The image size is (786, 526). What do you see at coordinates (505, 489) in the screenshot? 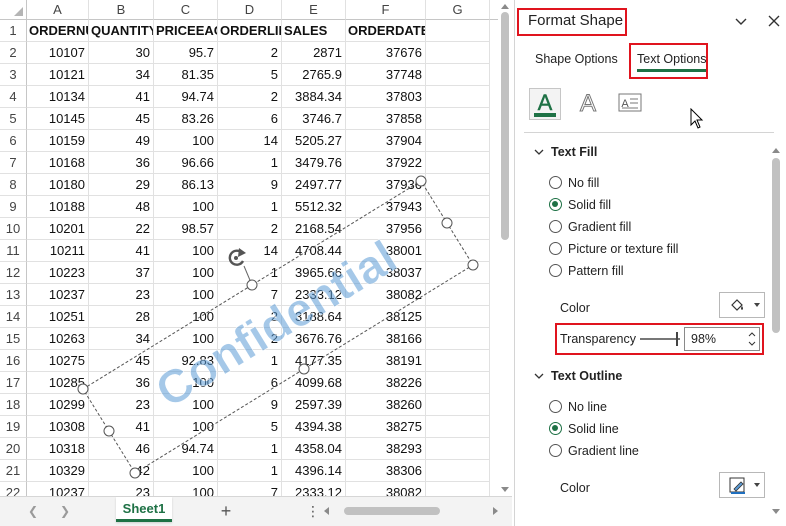
I see `scroll-down-icon` at bounding box center [505, 489].